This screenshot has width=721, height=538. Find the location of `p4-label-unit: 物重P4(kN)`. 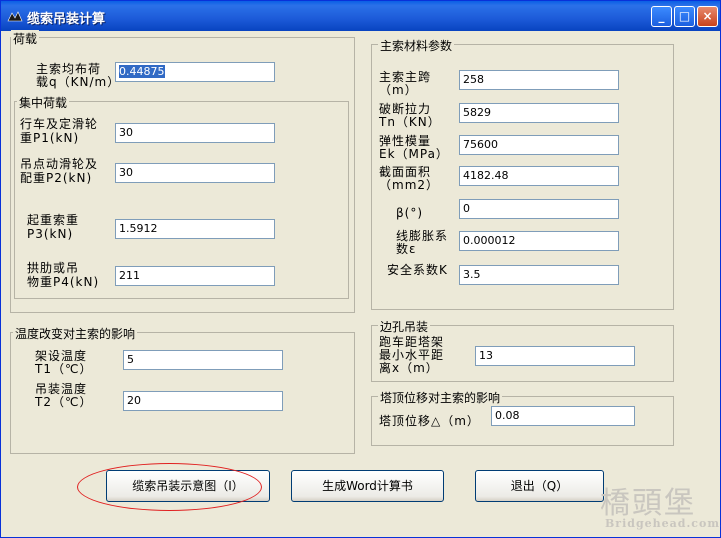

p4-label-unit: 物重P4(kN) is located at coordinates (63, 282).